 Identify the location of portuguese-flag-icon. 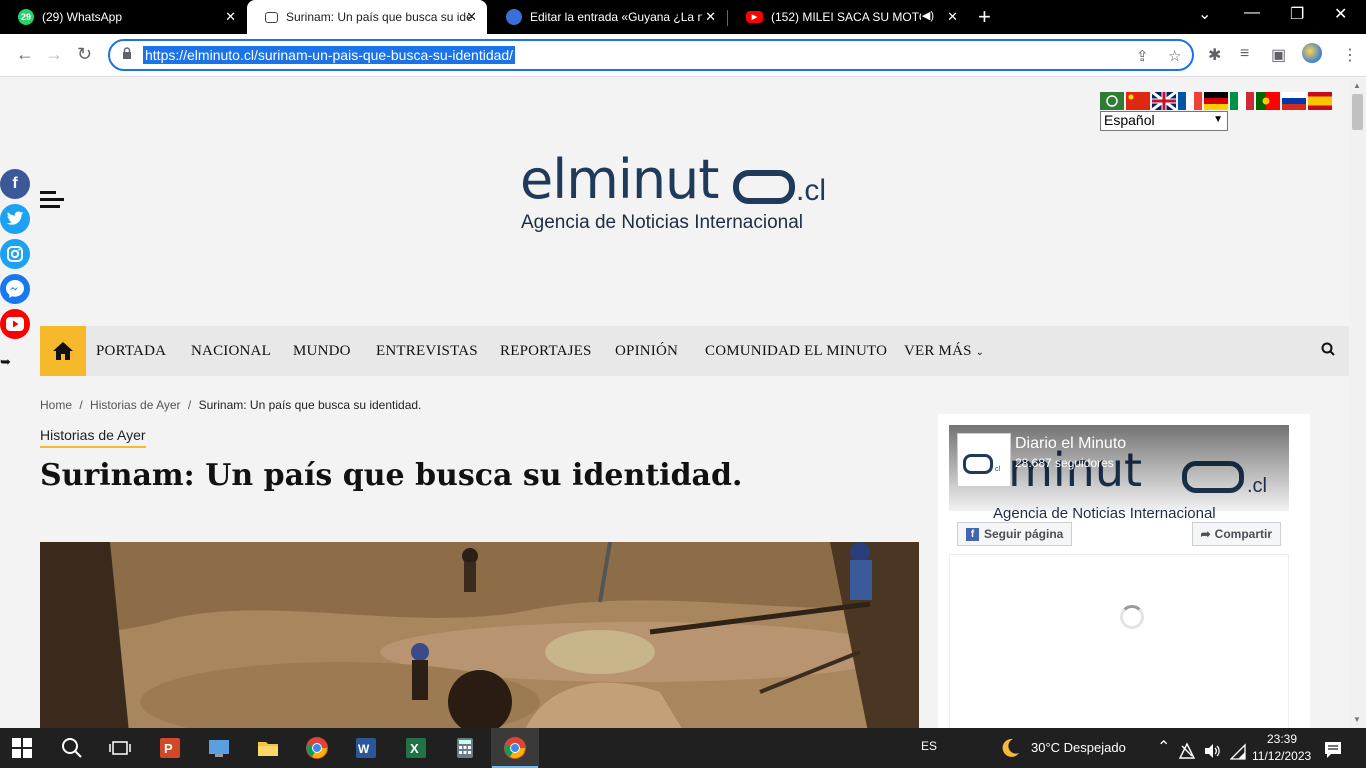
(1268, 101).